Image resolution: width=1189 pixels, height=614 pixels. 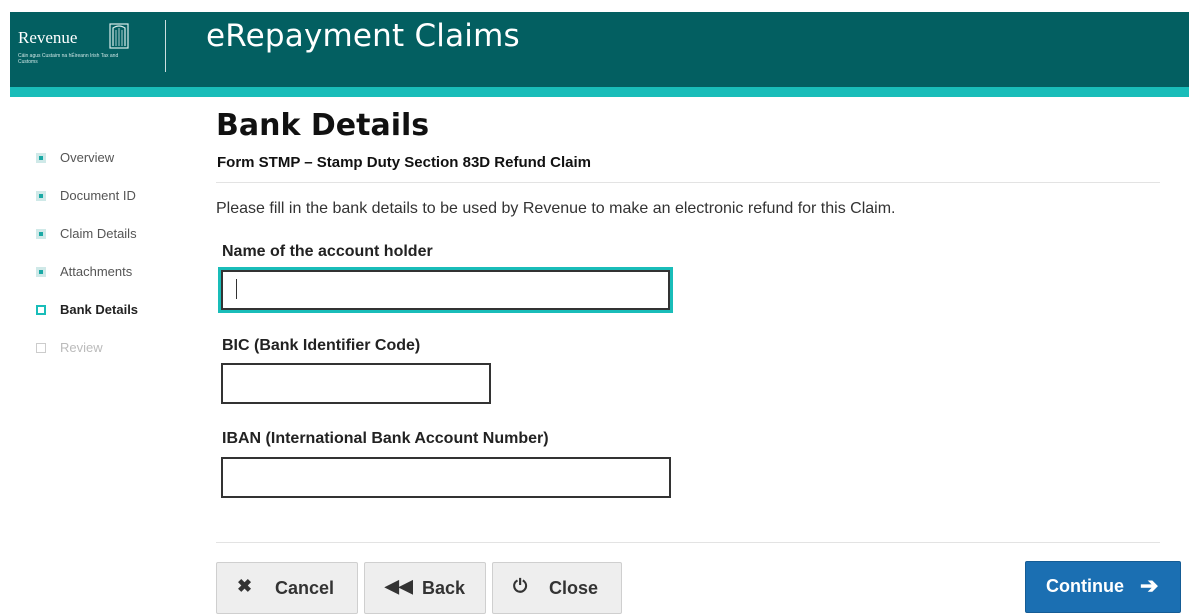 What do you see at coordinates (444, 588) in the screenshot?
I see `back-button-label: Back` at bounding box center [444, 588].